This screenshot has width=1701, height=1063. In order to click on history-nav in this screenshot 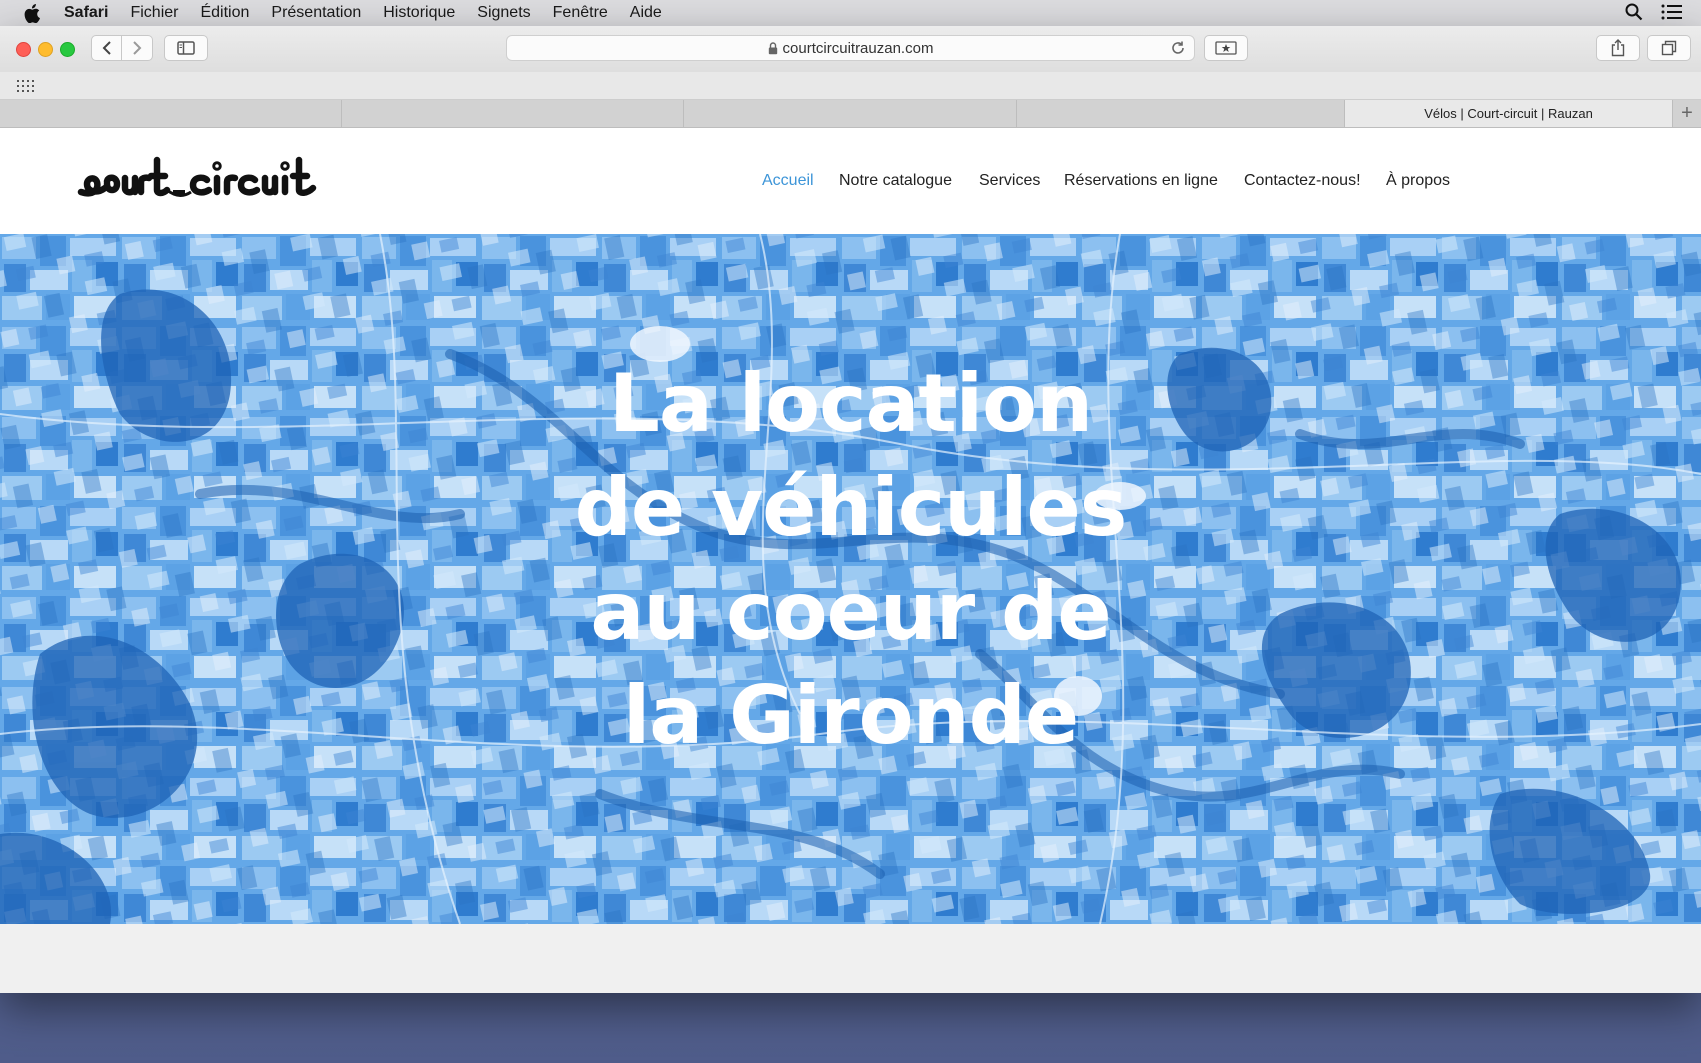, I will do `click(122, 48)`.